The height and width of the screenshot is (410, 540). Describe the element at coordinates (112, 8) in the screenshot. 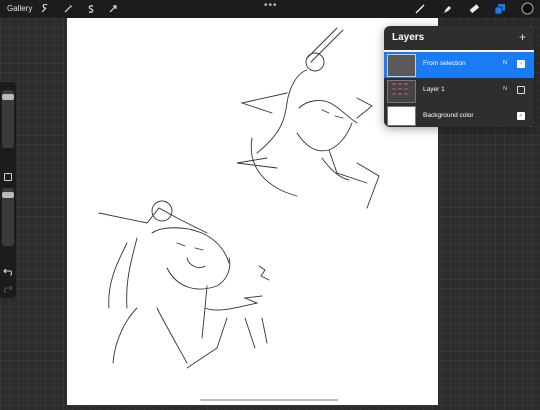

I see `transform-arrow-icon` at that location.